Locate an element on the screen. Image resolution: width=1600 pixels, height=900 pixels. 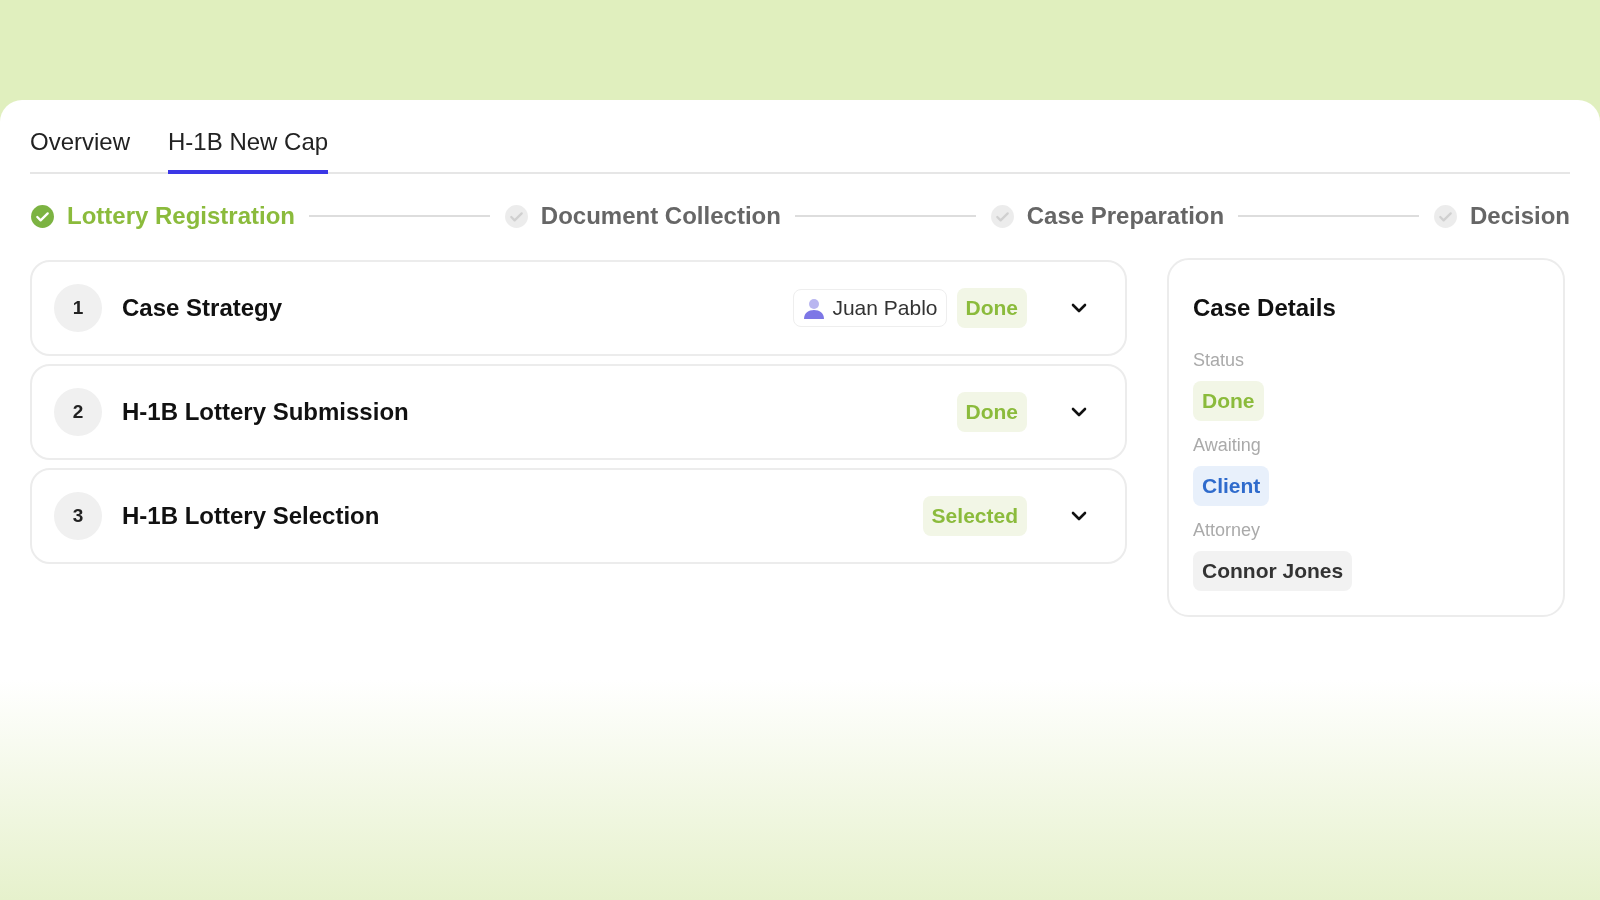
field-label: Awaiting is located at coordinates (1227, 445).